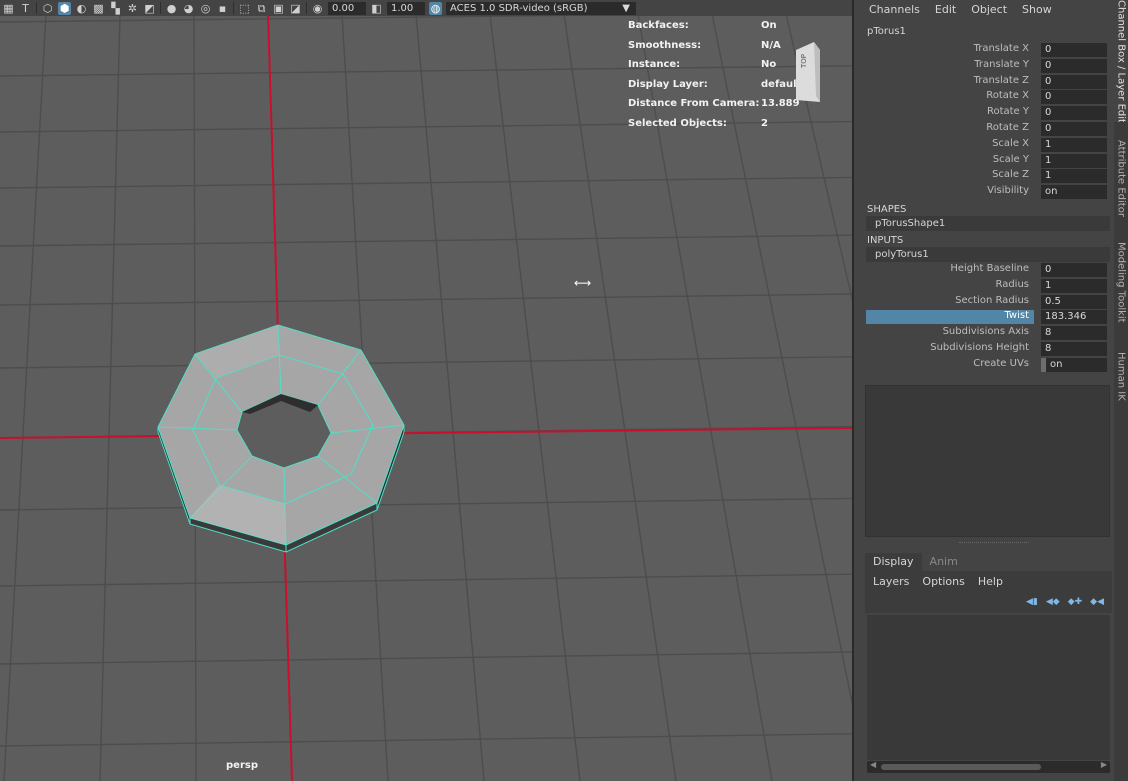  What do you see at coordinates (894, 9) in the screenshot?
I see `menu-channels: Channels` at bounding box center [894, 9].